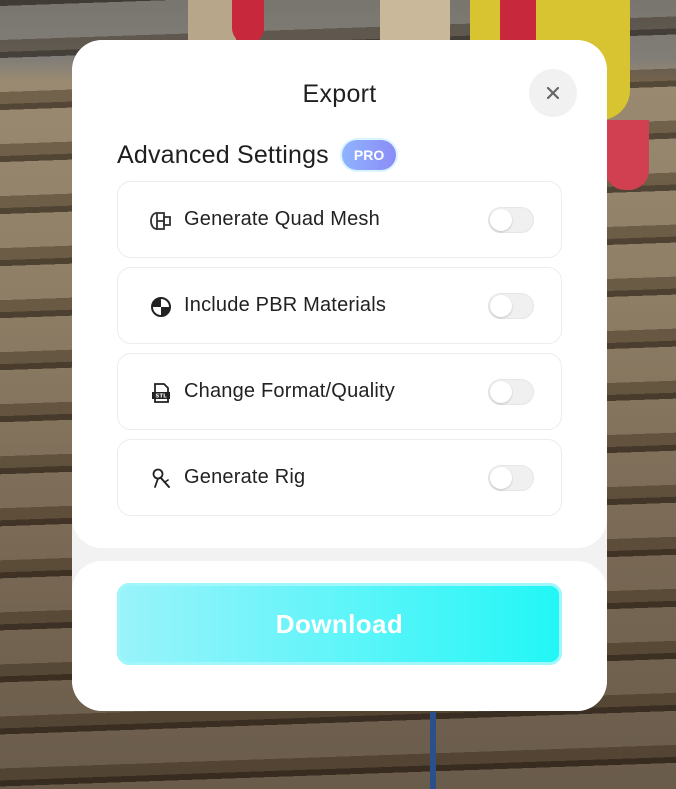 This screenshot has height=789, width=676. I want to click on option-quad-mesh: Generate Quad Mesh, so click(339, 219).